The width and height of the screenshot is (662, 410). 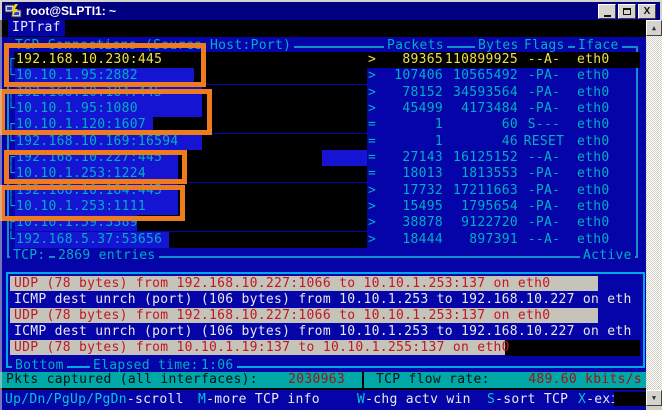 What do you see at coordinates (418, 399) in the screenshot?
I see `menu-desc: -chg actv win` at bounding box center [418, 399].